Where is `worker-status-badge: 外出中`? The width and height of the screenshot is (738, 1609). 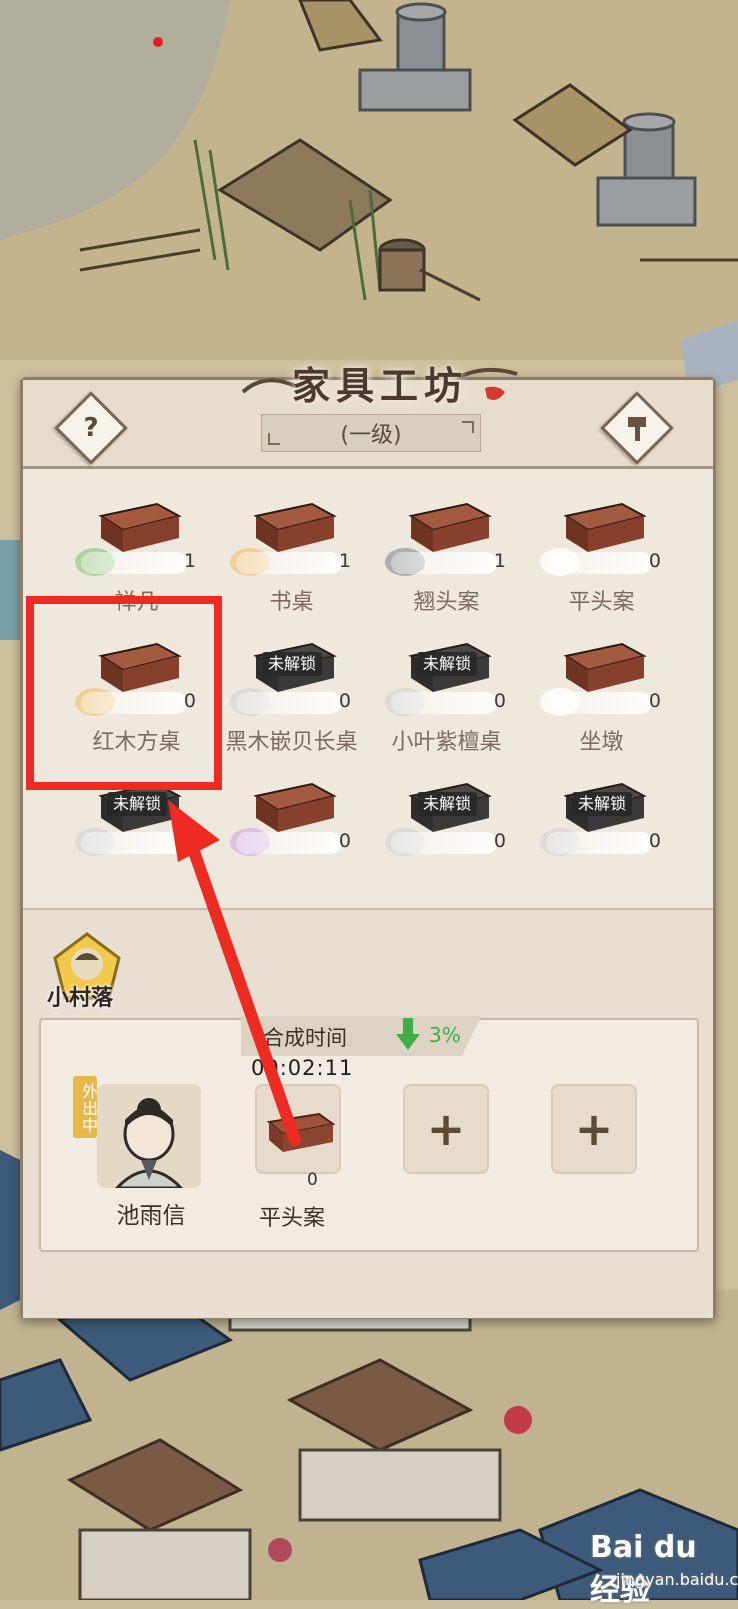
worker-status-badge: 外出中 is located at coordinates (85, 1107).